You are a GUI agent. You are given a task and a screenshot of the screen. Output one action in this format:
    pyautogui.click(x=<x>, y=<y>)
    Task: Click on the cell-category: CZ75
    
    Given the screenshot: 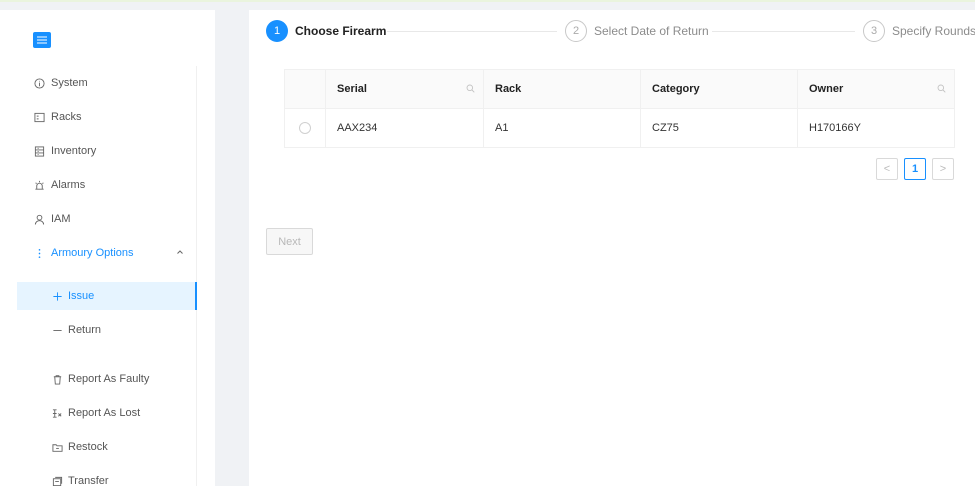 What is the action you would take?
    pyautogui.click(x=719, y=128)
    